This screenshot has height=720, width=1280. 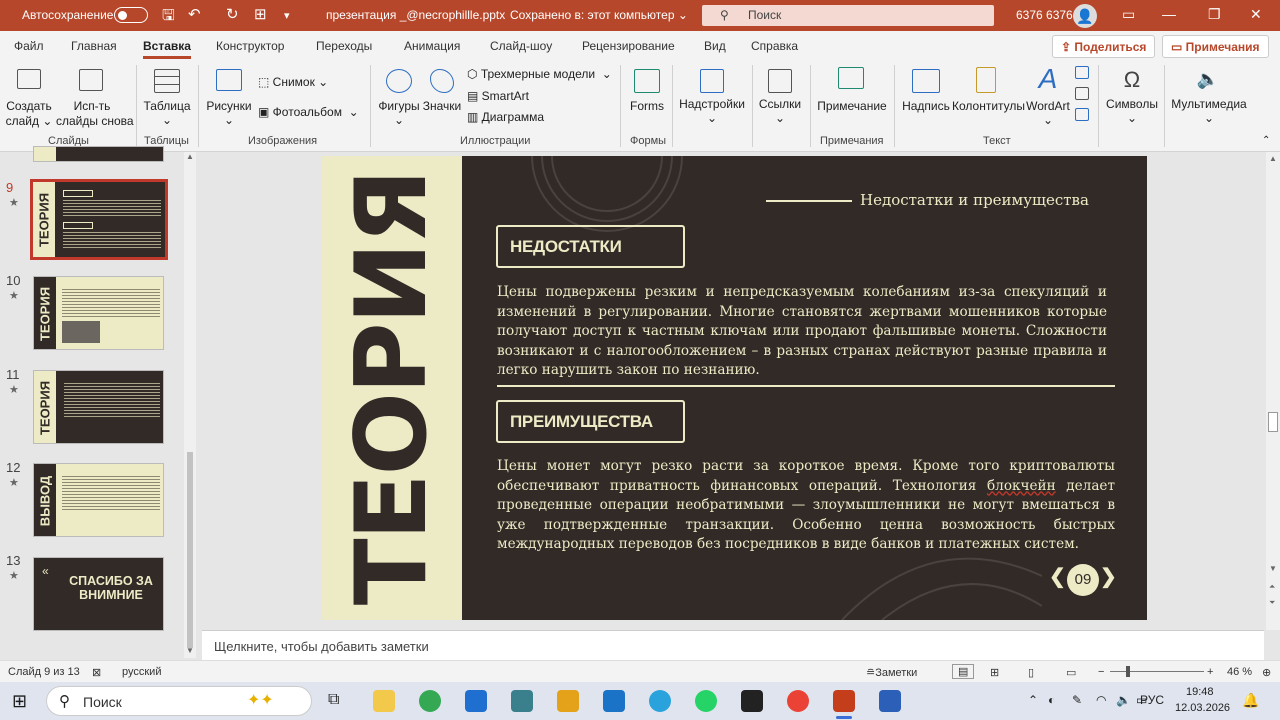 What do you see at coordinates (1152, 700) in the screenshot?
I see `input-language: РУС` at bounding box center [1152, 700].